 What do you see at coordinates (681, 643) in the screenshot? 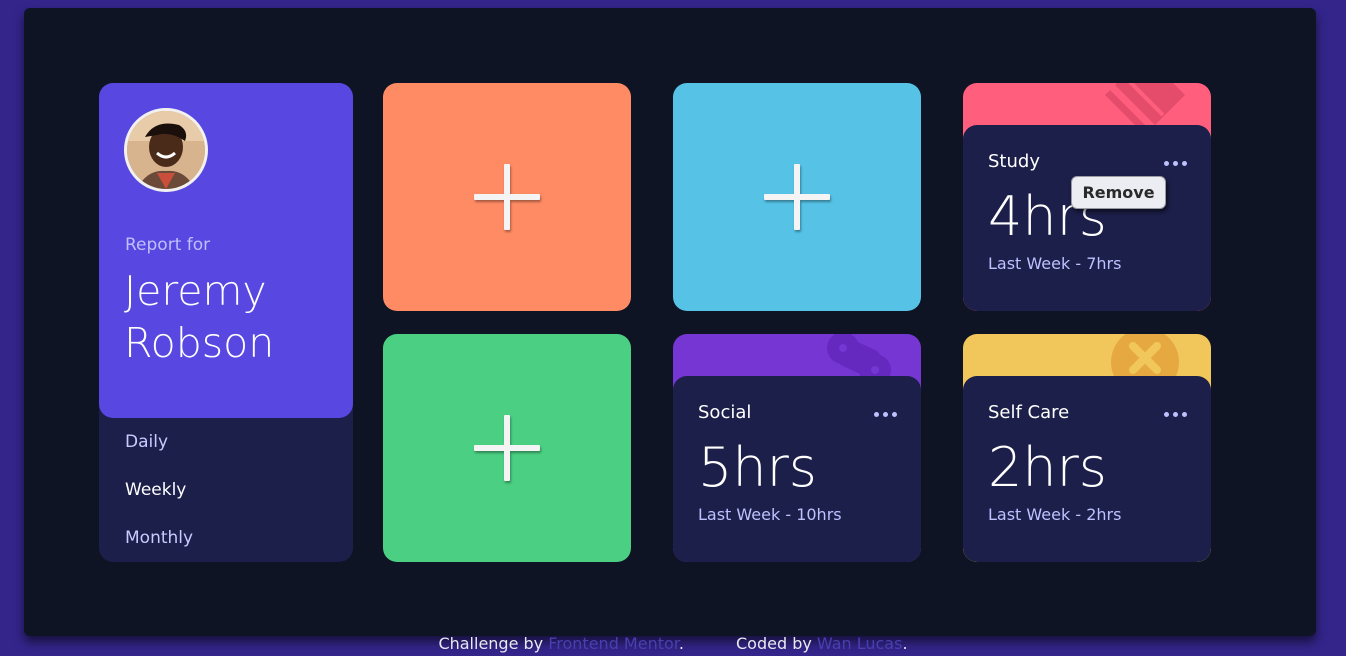
I see `footer-challenge-suffix: .` at bounding box center [681, 643].